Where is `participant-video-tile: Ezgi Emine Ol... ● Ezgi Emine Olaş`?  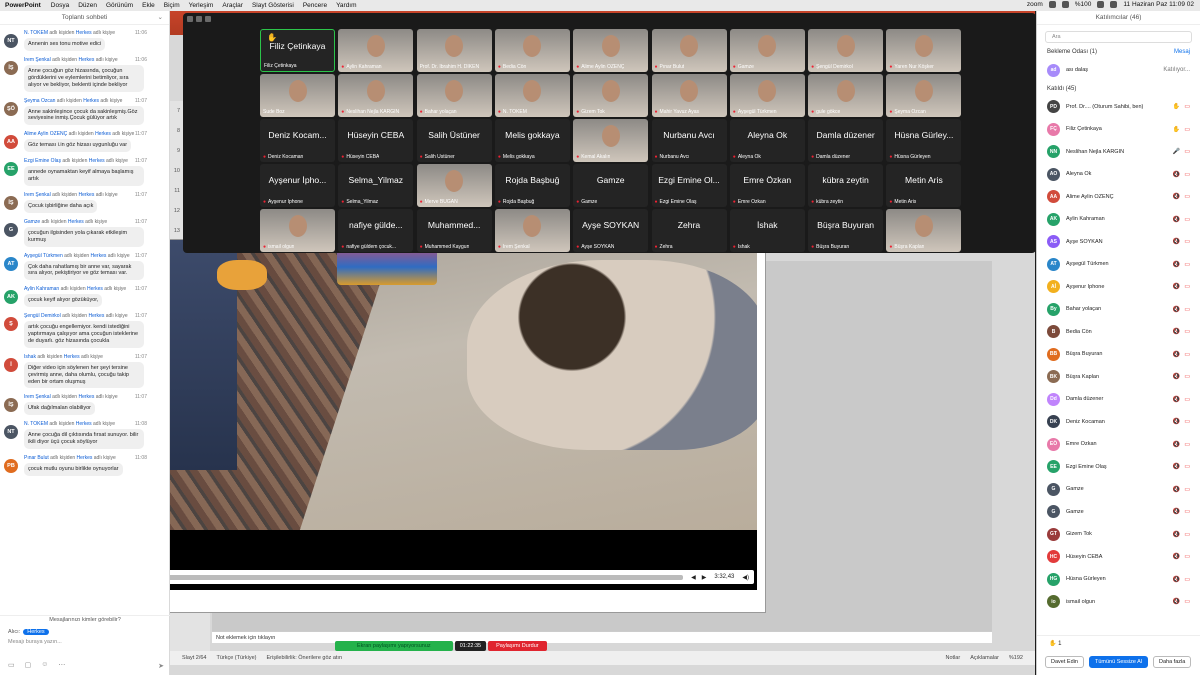
participant-video-tile: Ezgi Emine Ol... ● Ezgi Emine Olaş is located at coordinates (689, 185).